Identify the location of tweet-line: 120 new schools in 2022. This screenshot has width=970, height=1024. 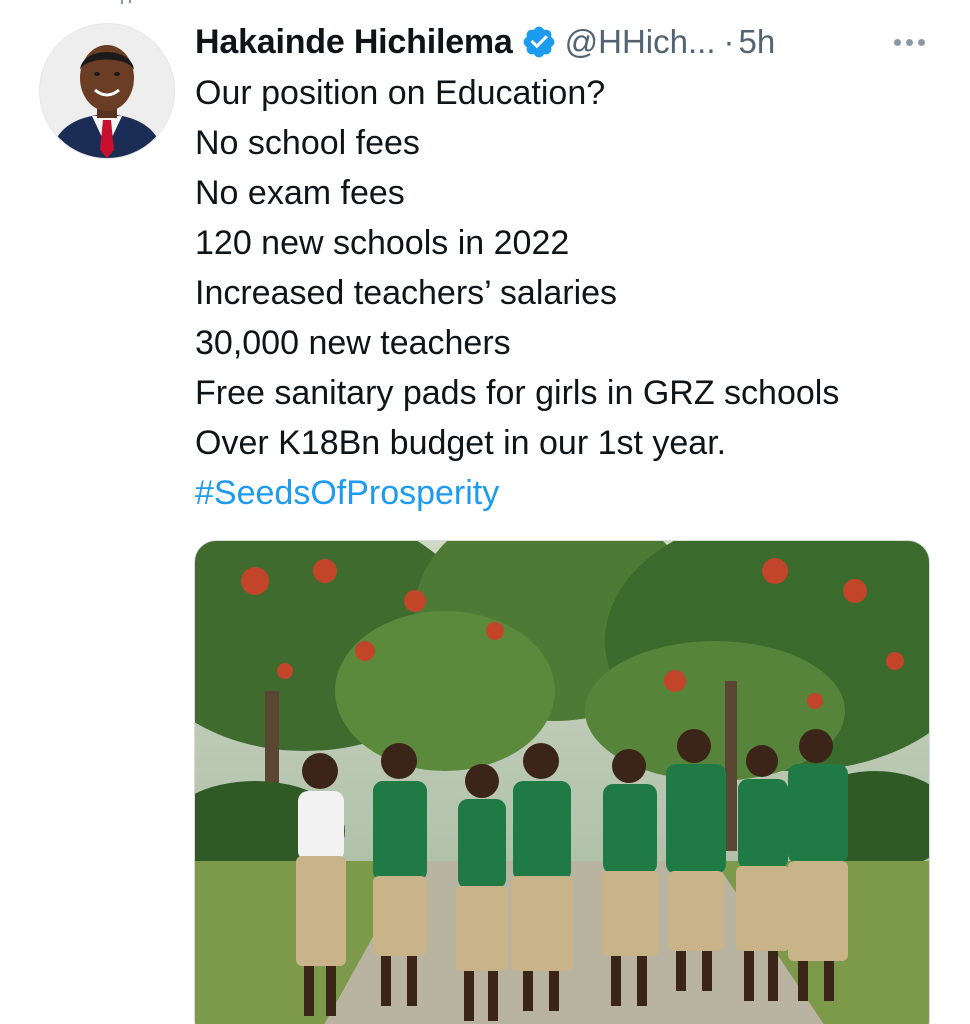
(382, 243).